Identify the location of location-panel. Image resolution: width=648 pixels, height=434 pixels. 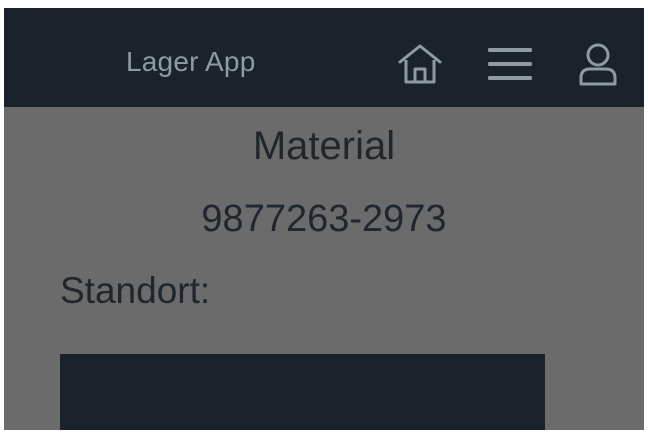
(302, 392).